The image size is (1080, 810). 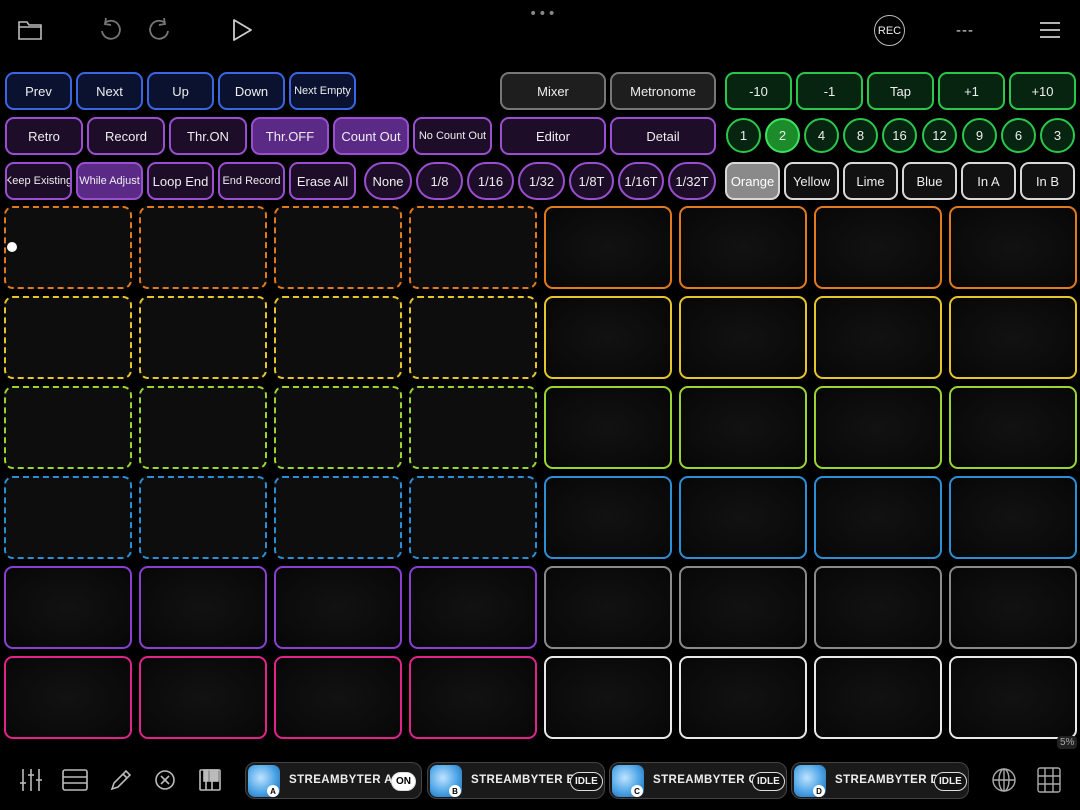 I want to click on pencil-icon, so click(x=121, y=780).